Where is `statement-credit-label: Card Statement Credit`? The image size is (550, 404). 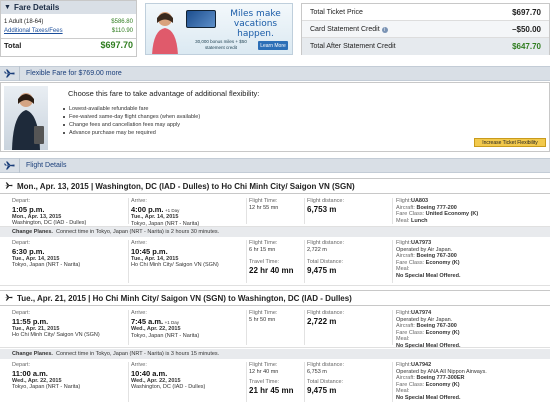
statement-credit-label: Card Statement Credit is located at coordinates (345, 29).